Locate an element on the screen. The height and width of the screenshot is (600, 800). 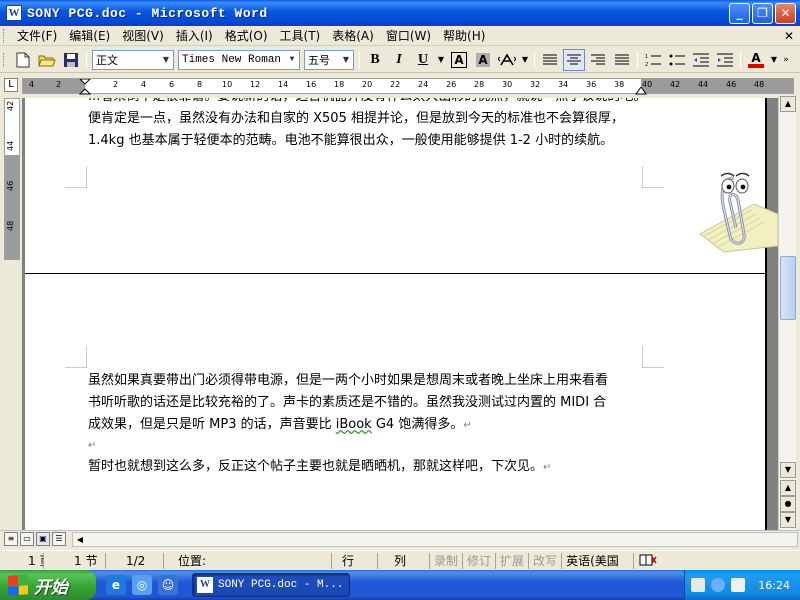
menu-view: 视图(V) is located at coordinates (143, 36).